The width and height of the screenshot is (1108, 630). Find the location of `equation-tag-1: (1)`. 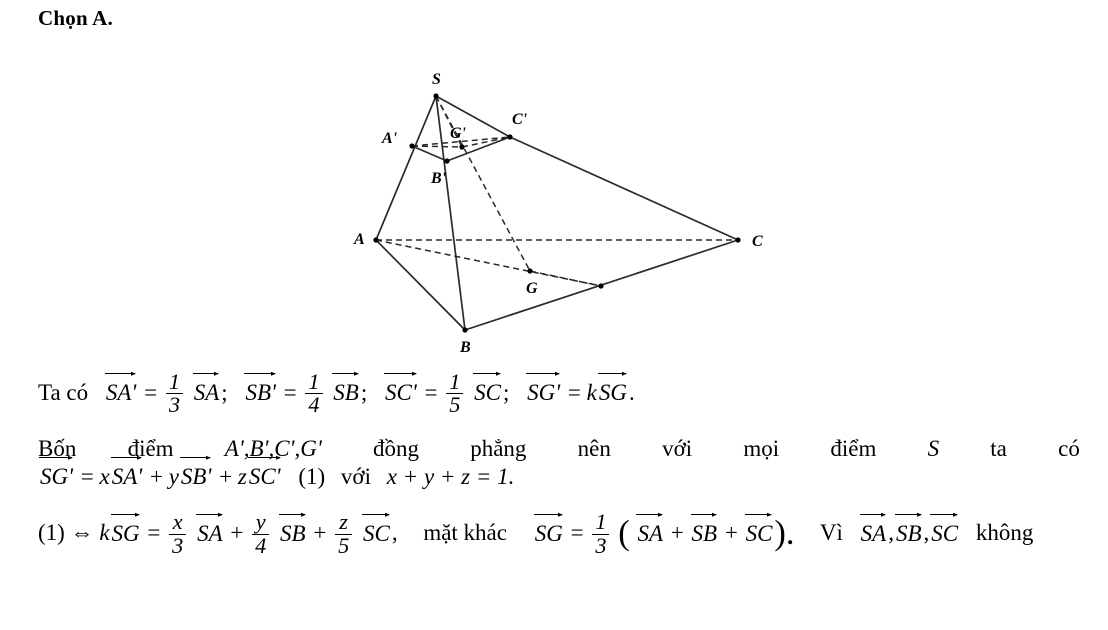

equation-tag-1: (1) is located at coordinates (312, 476).